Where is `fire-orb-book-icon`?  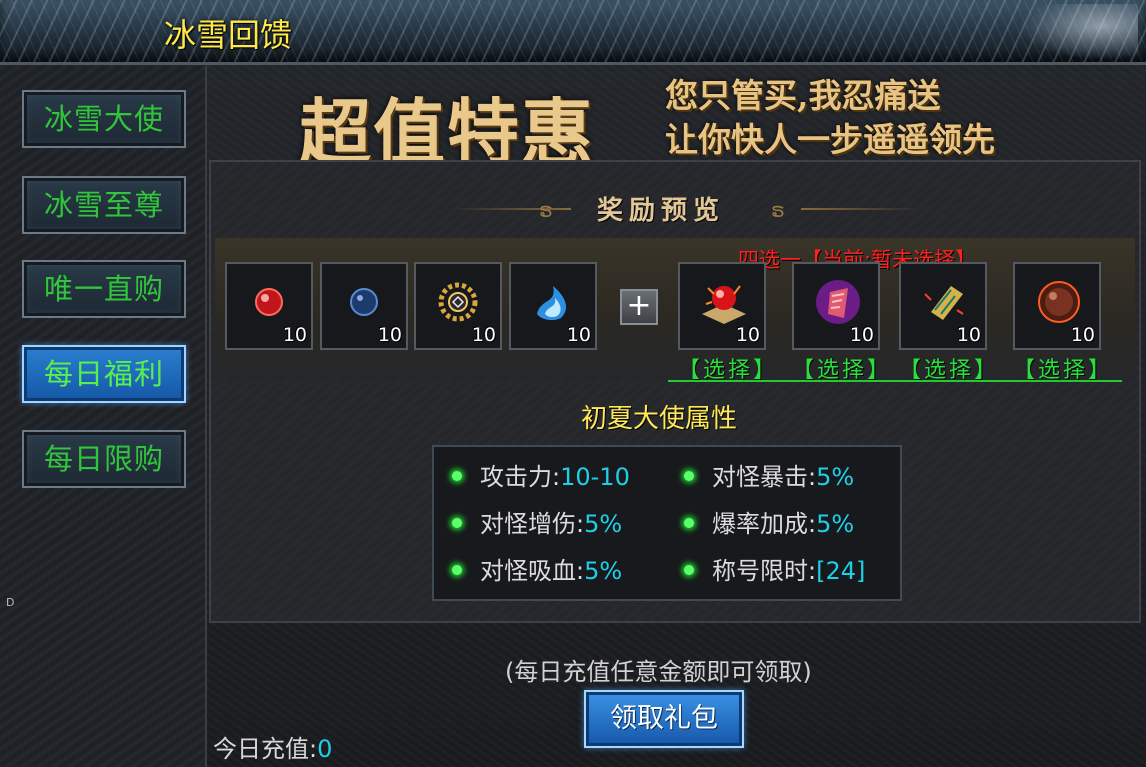 fire-orb-book-icon is located at coordinates (724, 304).